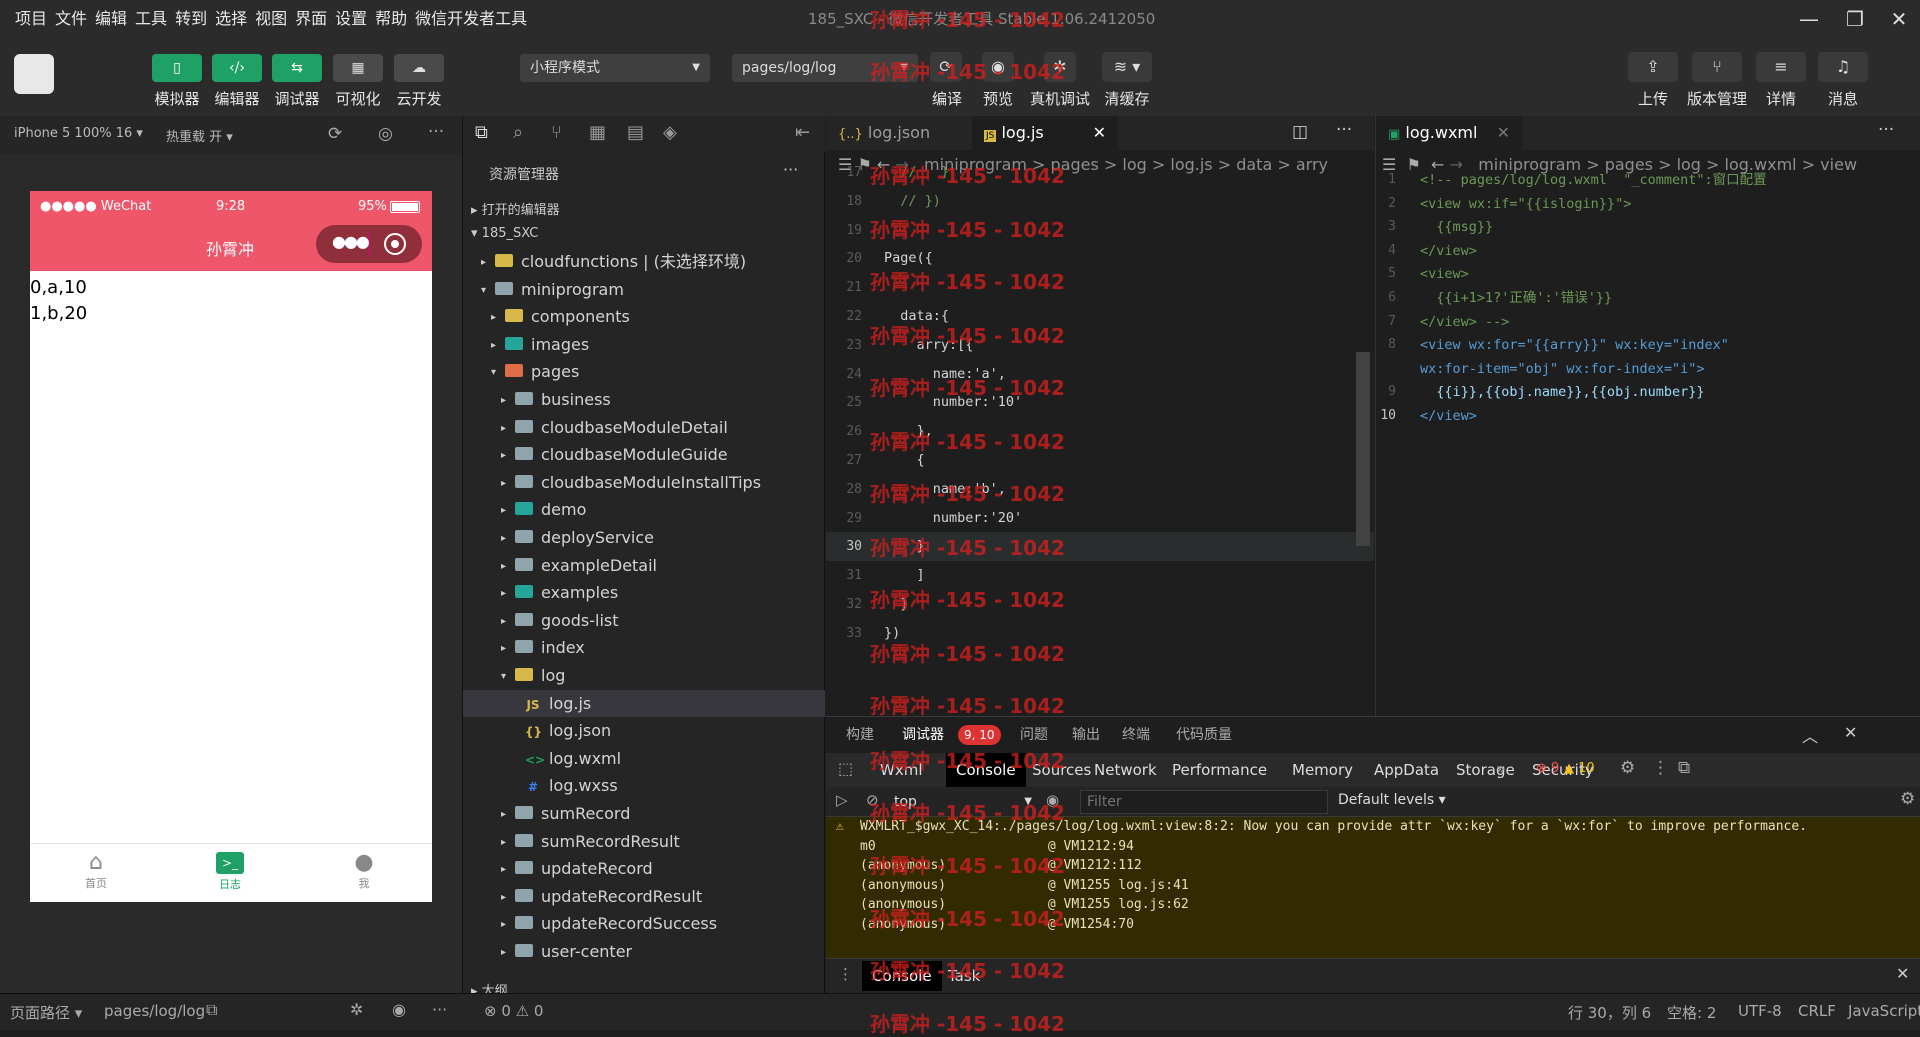 Image resolution: width=1920 pixels, height=1037 pixels. What do you see at coordinates (385, 134) in the screenshot?
I see `record-icon: ◎` at bounding box center [385, 134].